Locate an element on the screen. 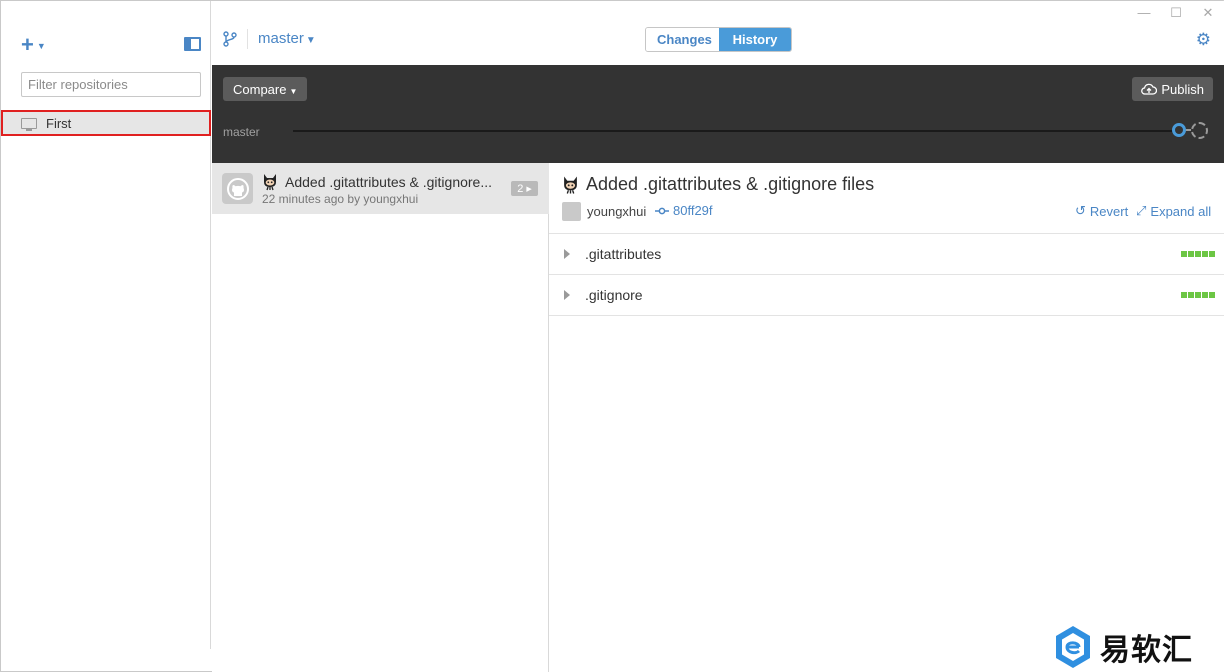  window-controls: — ☐ ✕ is located at coordinates (1176, 13).